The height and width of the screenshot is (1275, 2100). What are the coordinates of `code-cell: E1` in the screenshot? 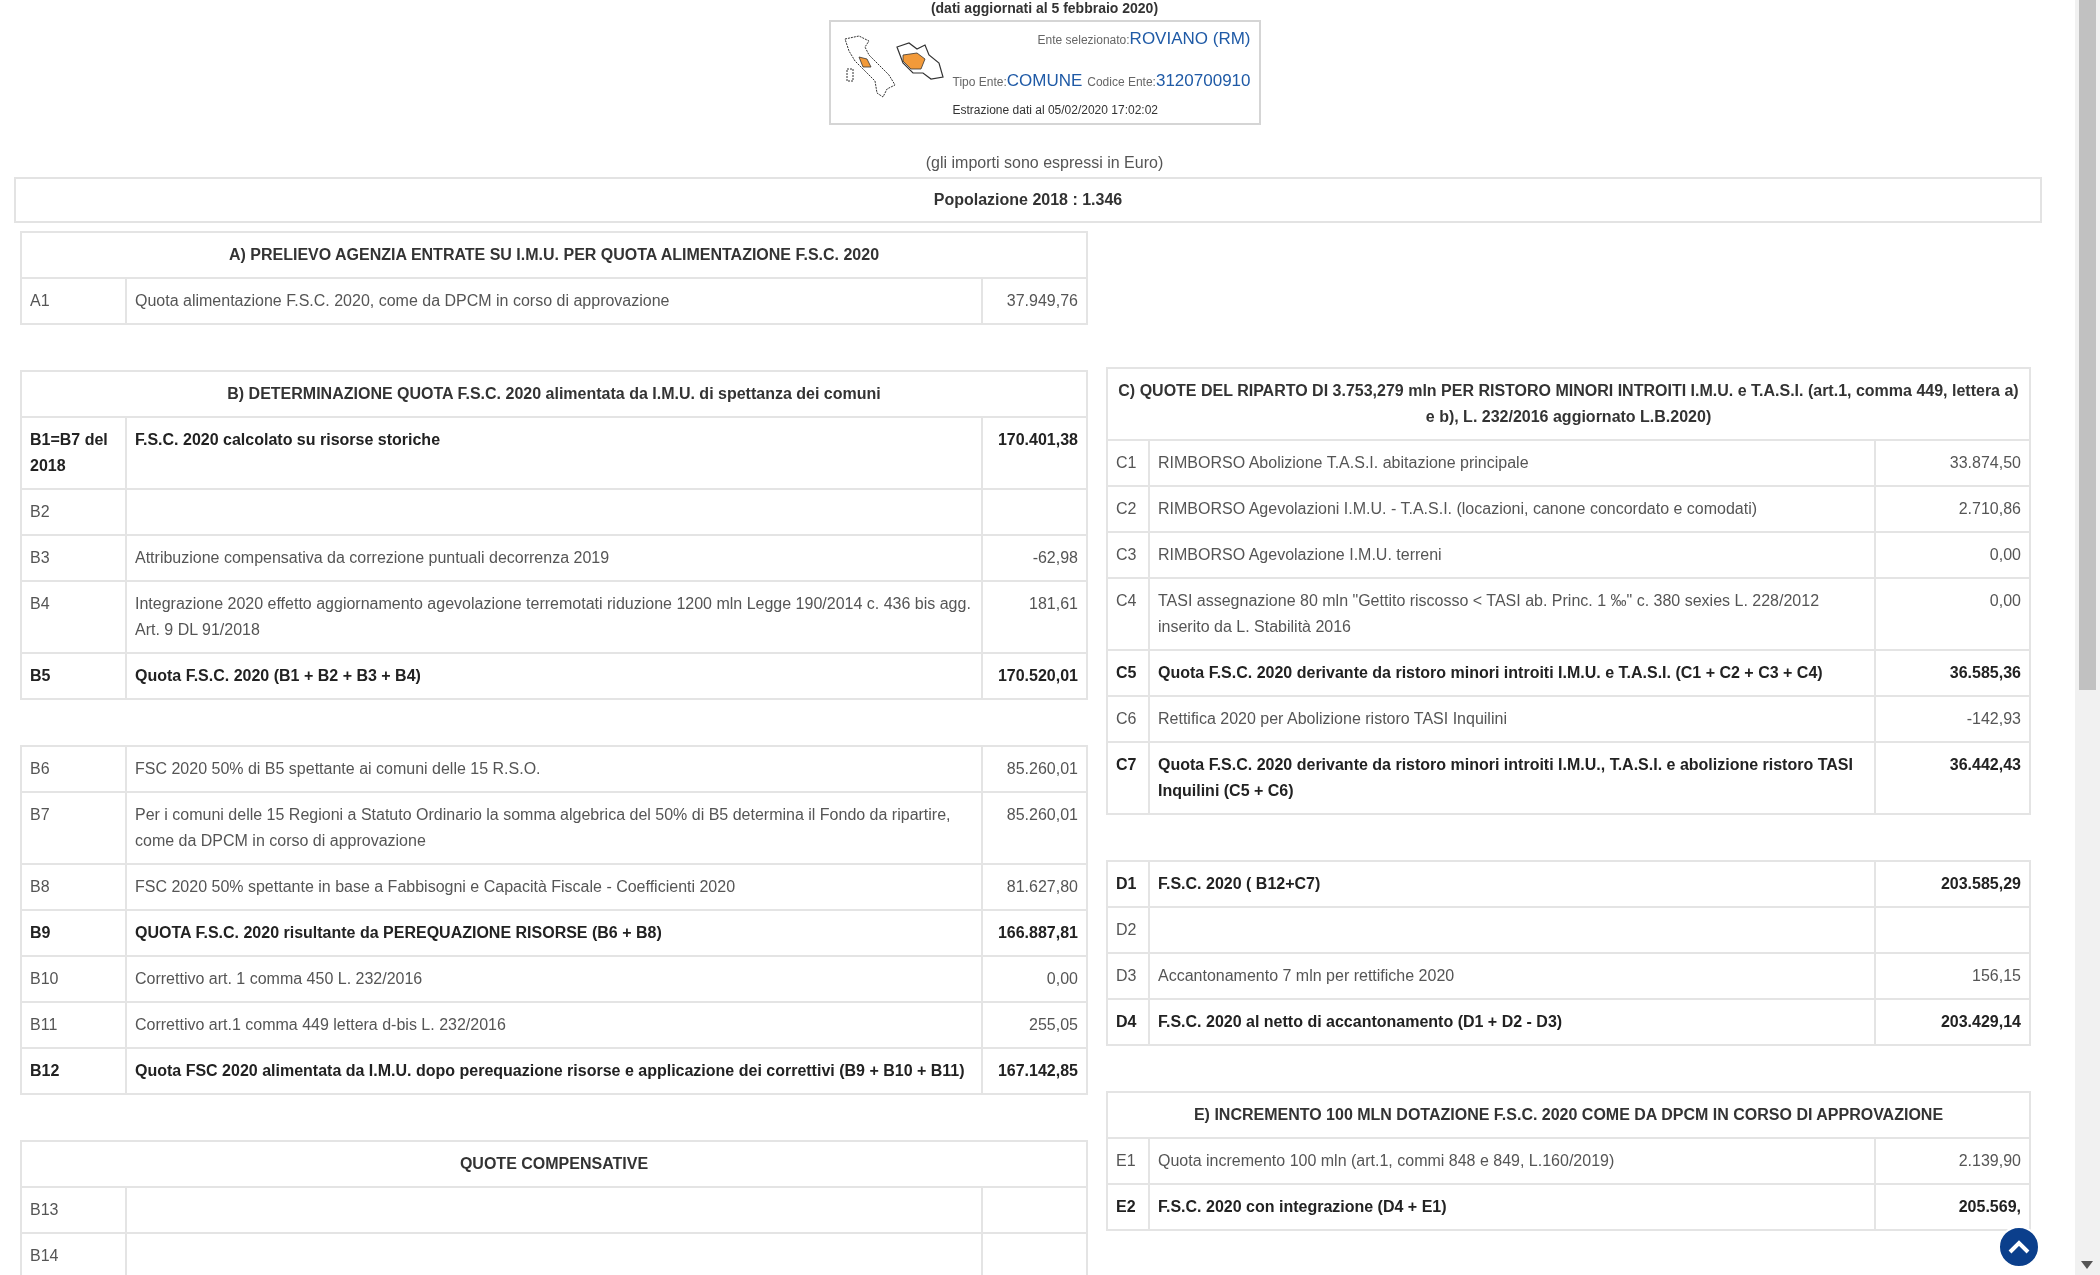 It's located at (1128, 1161).